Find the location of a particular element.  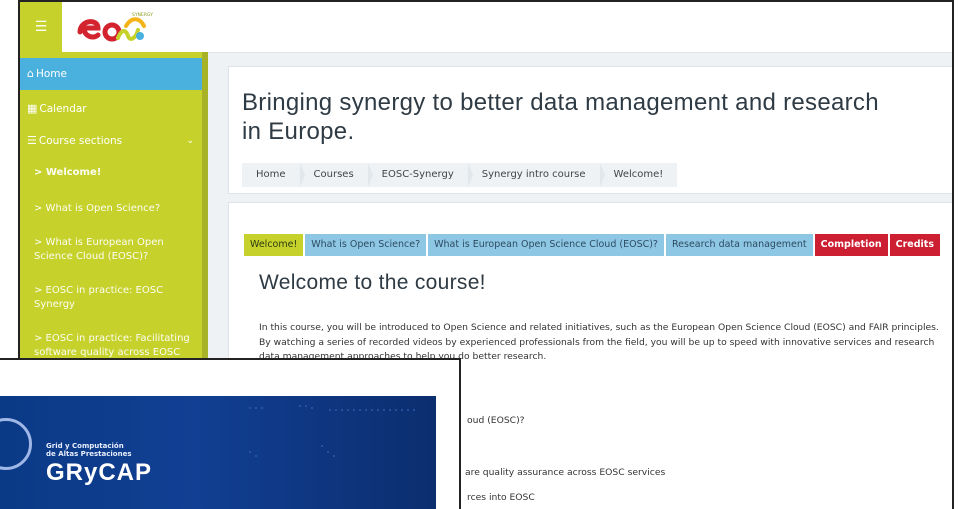

breadcrumb-intro-course: Synergy intro course is located at coordinates (536, 175).